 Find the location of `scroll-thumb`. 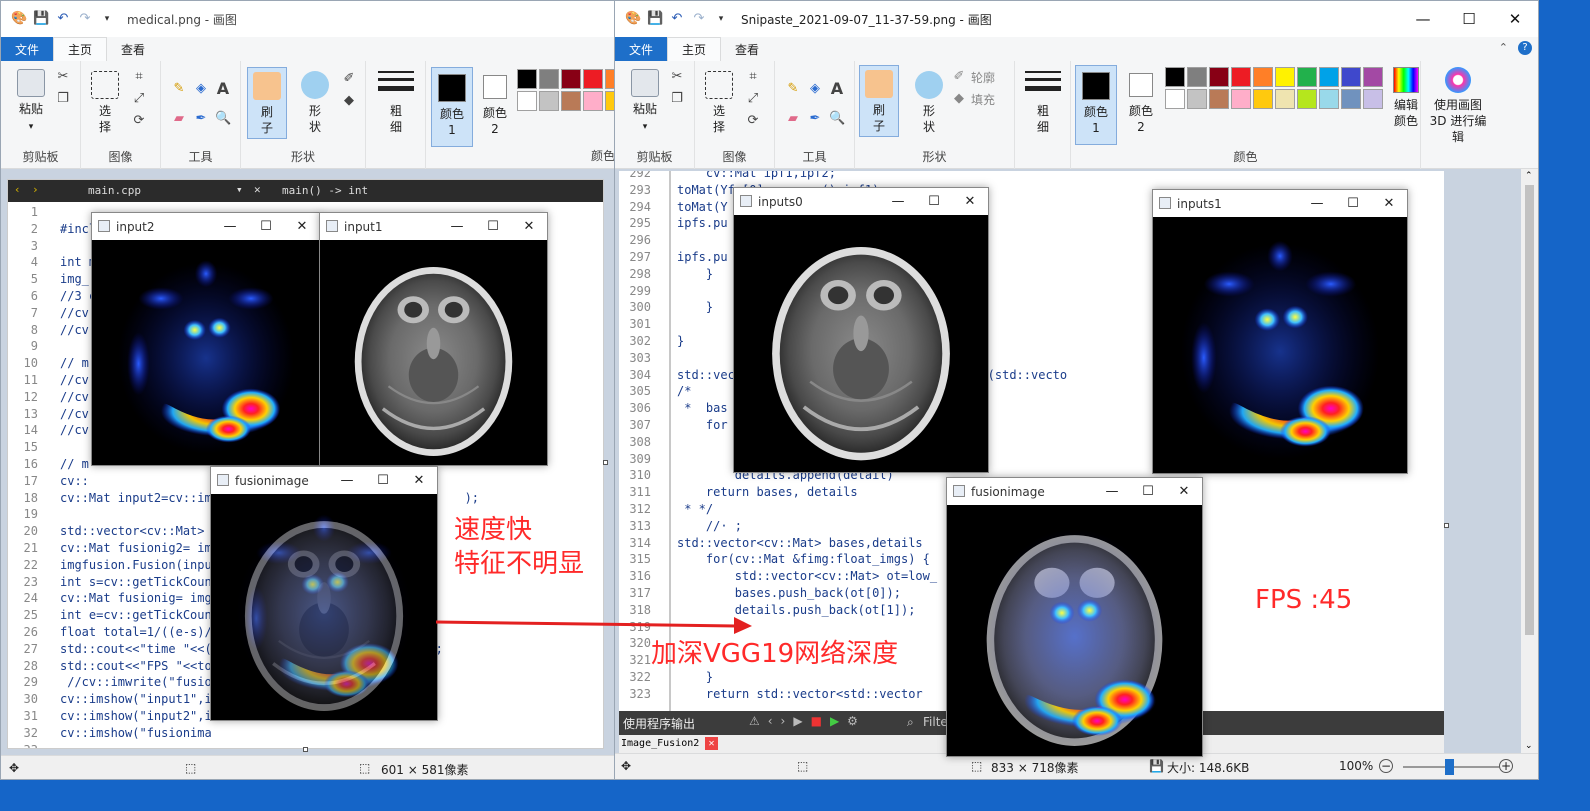

scroll-thumb is located at coordinates (1529, 410).